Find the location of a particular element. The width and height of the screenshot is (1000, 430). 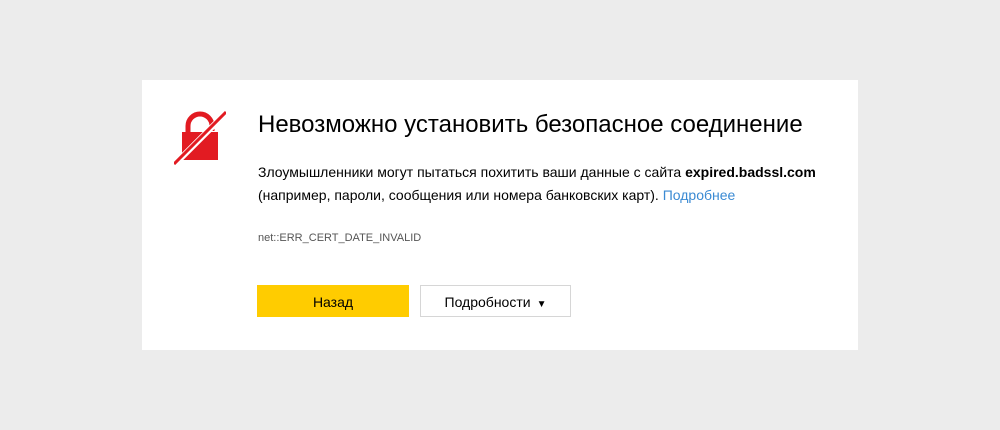

site-domain: expired.badssl.com is located at coordinates (750, 172).